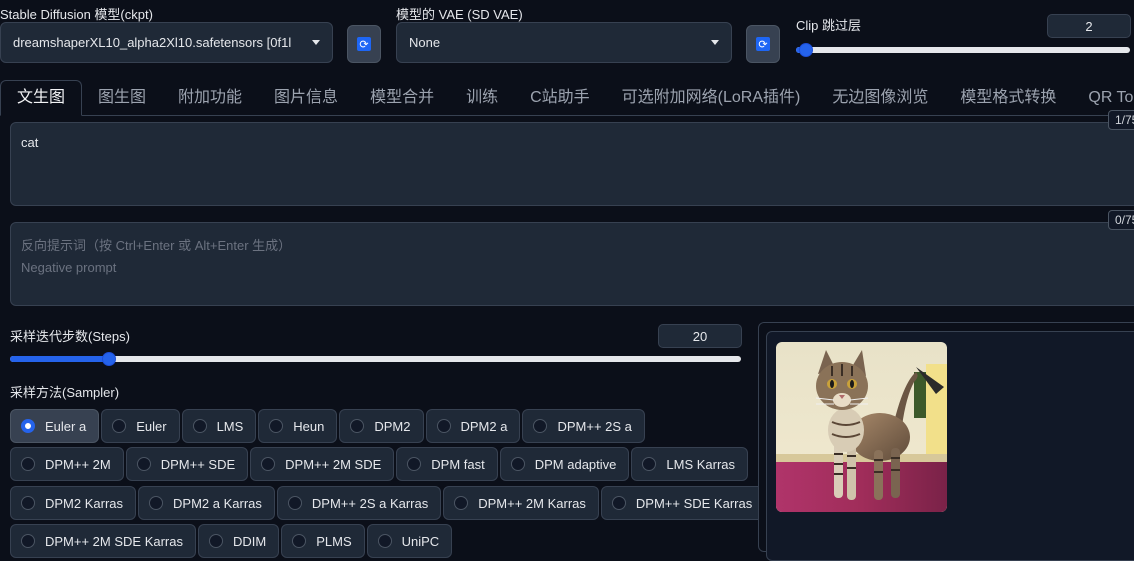 The height and width of the screenshot is (561, 1134). What do you see at coordinates (711, 98) in the screenshot?
I see `tab-7: 可选附加网络(LoRA插件)` at bounding box center [711, 98].